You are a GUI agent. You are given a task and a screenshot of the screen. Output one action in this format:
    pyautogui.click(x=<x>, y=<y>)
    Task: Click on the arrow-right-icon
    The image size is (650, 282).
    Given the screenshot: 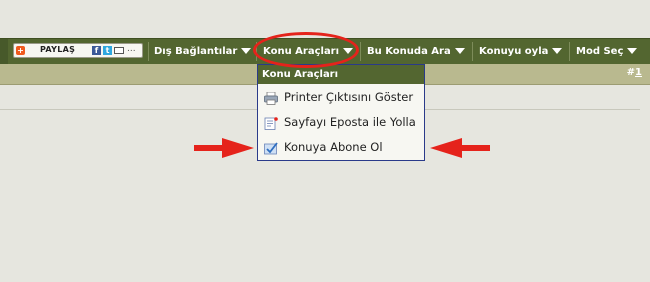 What is the action you would take?
    pyautogui.click(x=224, y=148)
    